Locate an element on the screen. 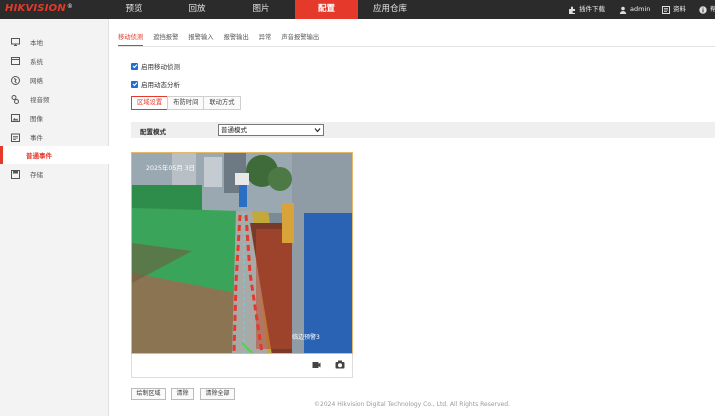  video-toolbar is located at coordinates (242, 366).